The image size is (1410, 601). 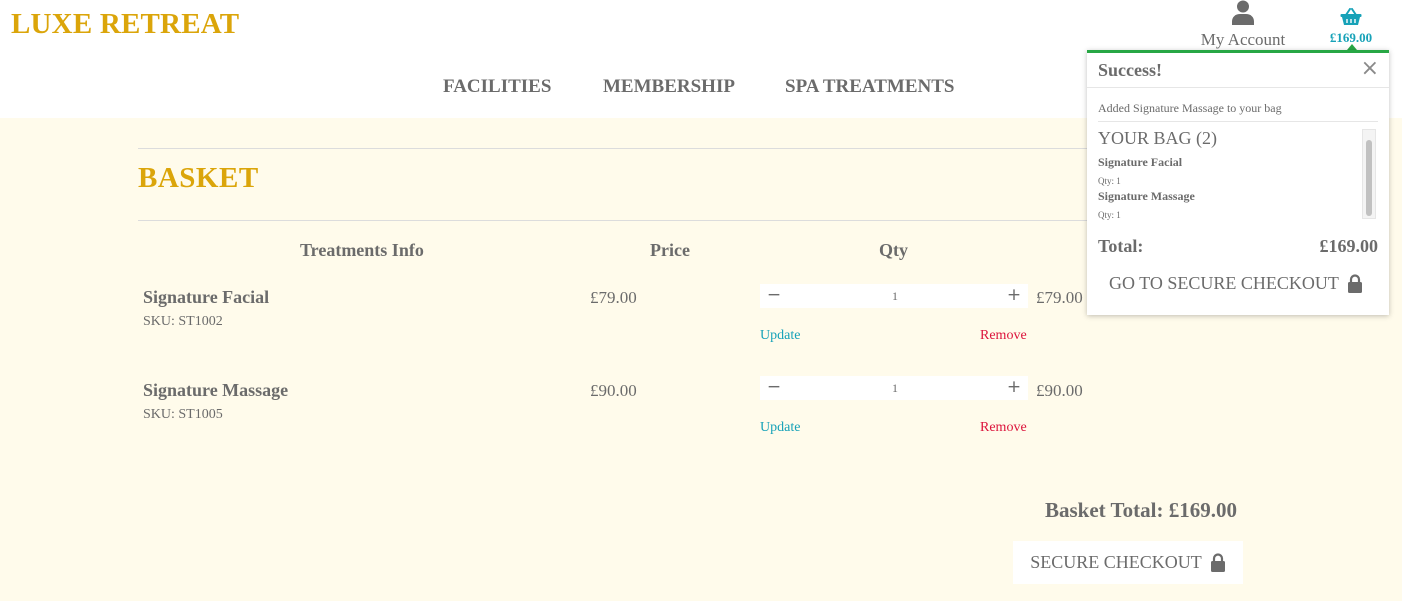 I want to click on toast-scroll-thumb, so click(x=1369, y=178).